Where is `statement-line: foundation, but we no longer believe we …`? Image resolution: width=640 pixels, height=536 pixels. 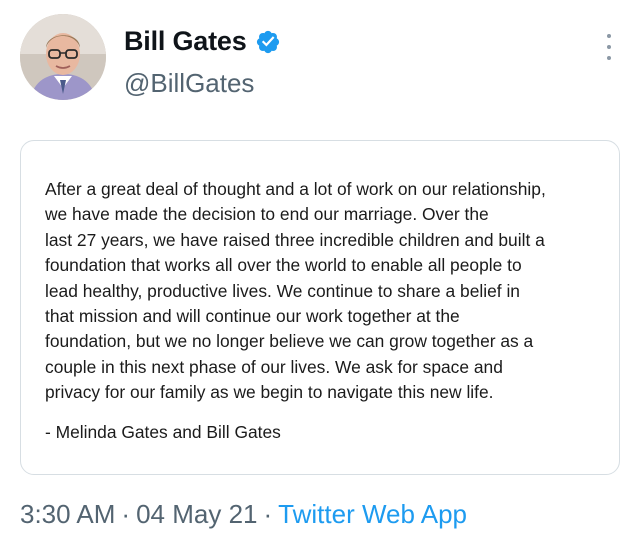 statement-line: foundation, but we no longer believe we … is located at coordinates (289, 341).